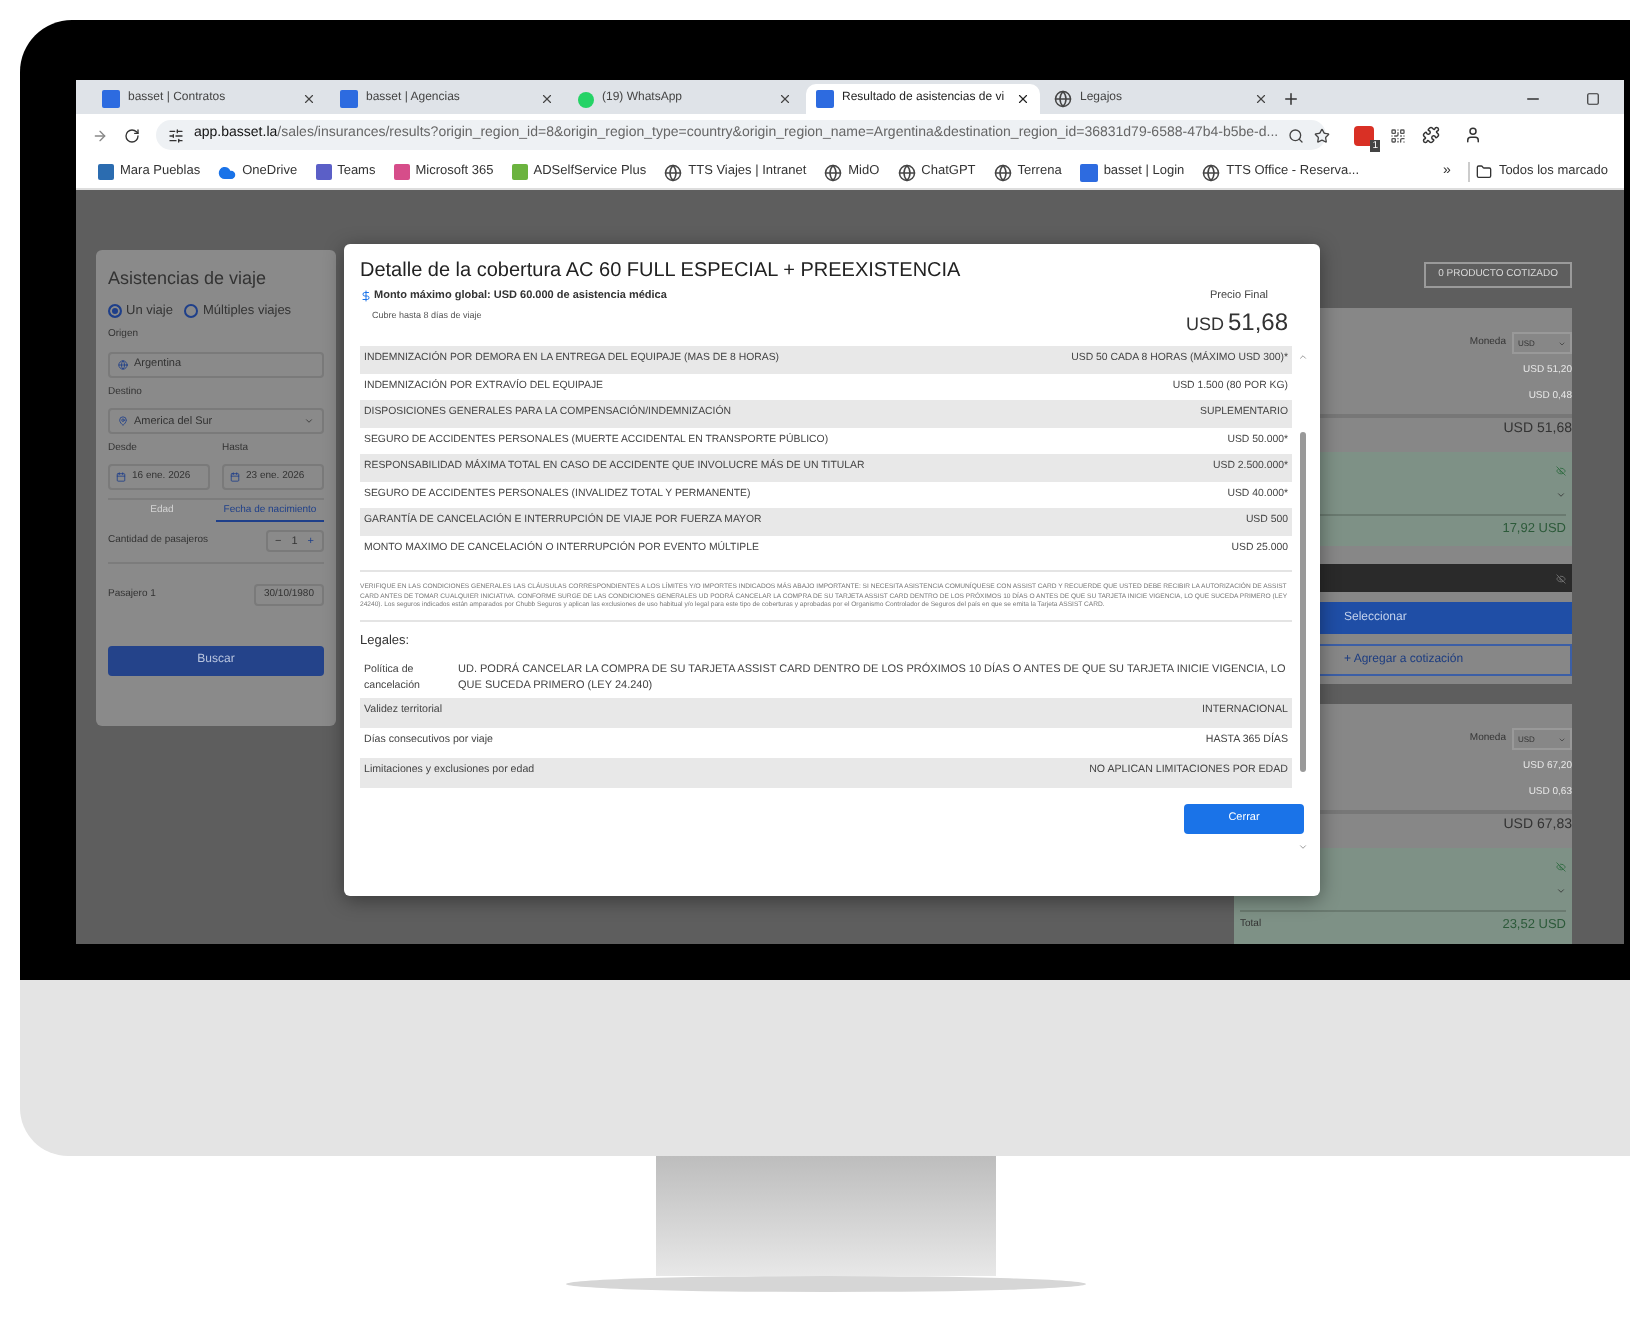 The height and width of the screenshot is (1324, 1630). Describe the element at coordinates (188, 279) in the screenshot. I see `panel-title: Asistencias de viaje` at that location.